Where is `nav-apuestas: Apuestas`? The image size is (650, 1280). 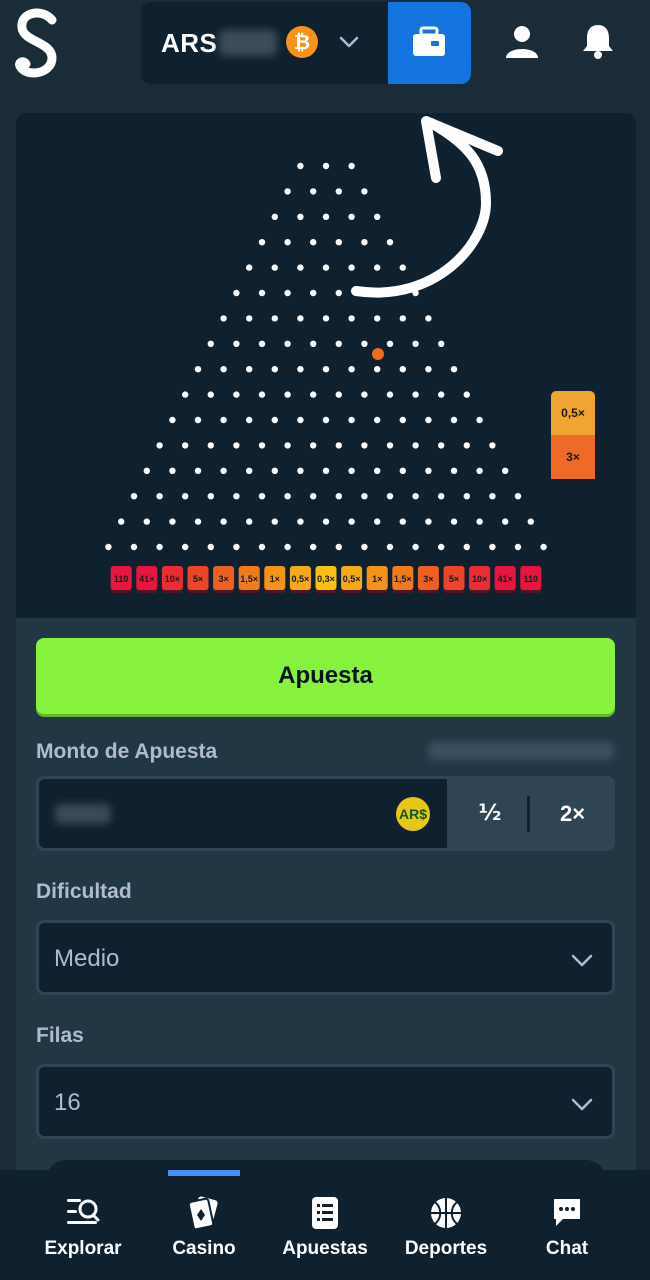 nav-apuestas: Apuestas is located at coordinates (325, 1225).